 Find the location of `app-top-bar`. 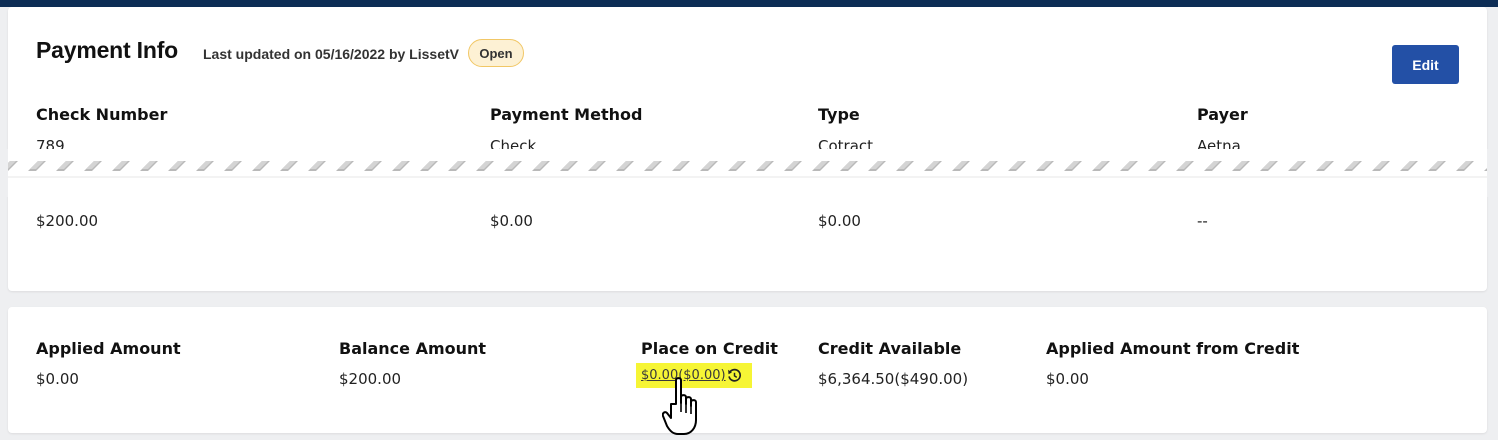

app-top-bar is located at coordinates (749, 3).